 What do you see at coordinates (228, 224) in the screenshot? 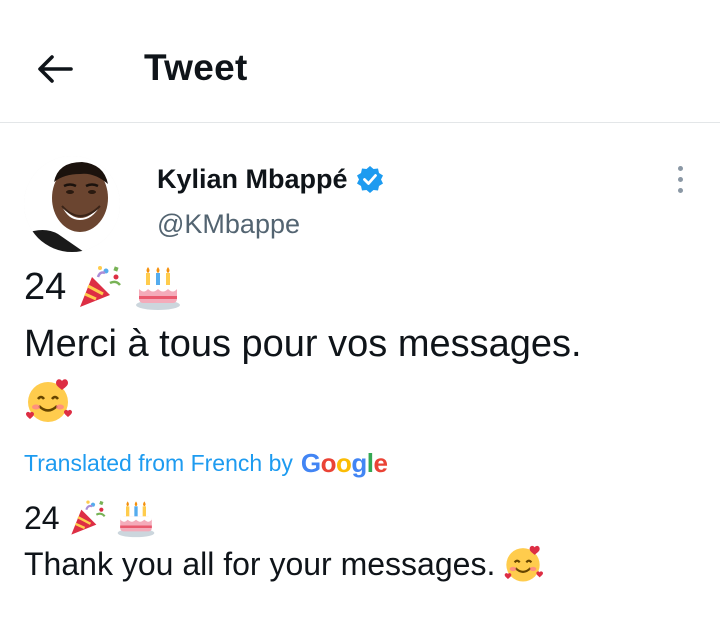
I see `author-handle: @KMbappe` at bounding box center [228, 224].